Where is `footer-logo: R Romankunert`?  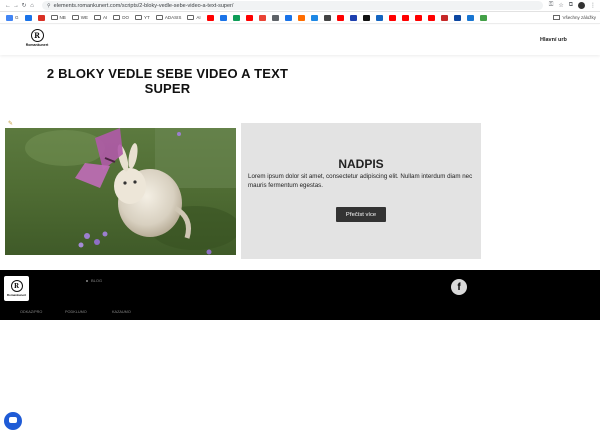
footer-logo: R Romankunert is located at coordinates (16, 288).